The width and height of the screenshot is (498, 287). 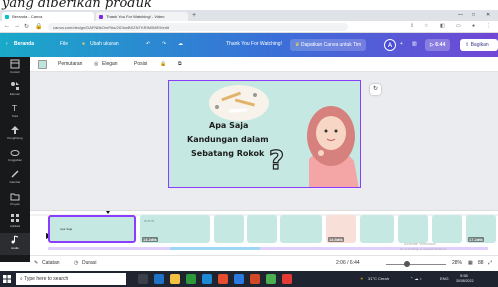 I want to click on hijab-woman-illustration, so click(x=333, y=146).